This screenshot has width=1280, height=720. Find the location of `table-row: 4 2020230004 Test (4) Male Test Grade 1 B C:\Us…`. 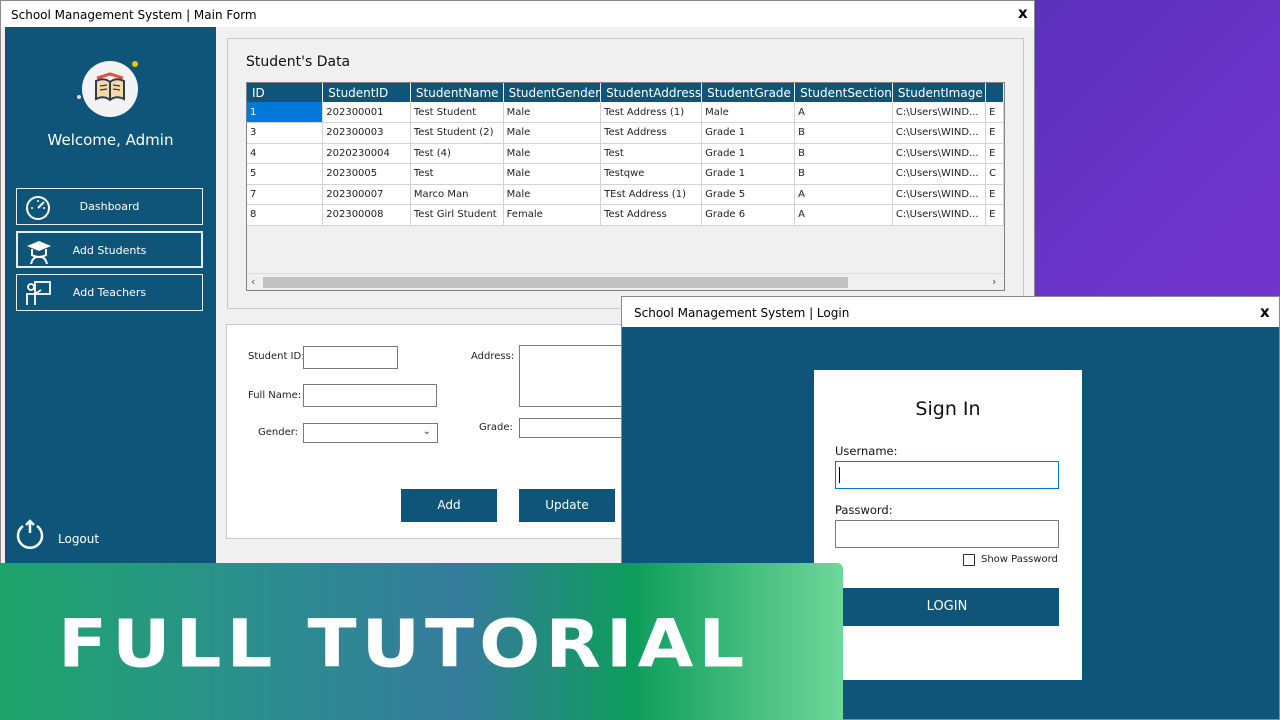

table-row: 4 2020230004 Test (4) Male Test Grade 1 B C:\Us… is located at coordinates (625, 153).